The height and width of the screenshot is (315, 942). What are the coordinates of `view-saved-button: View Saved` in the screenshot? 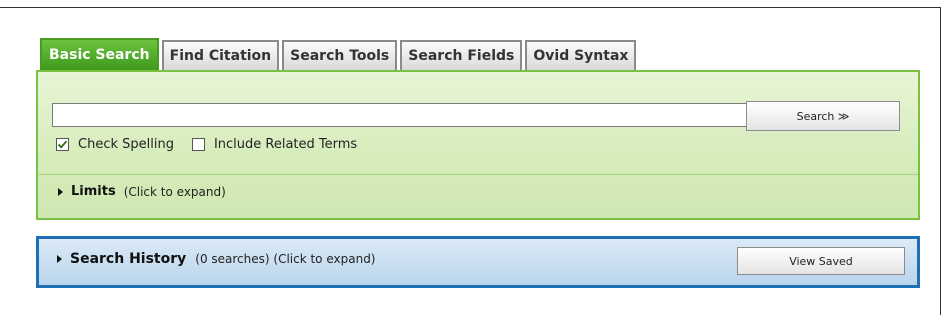 It's located at (821, 261).